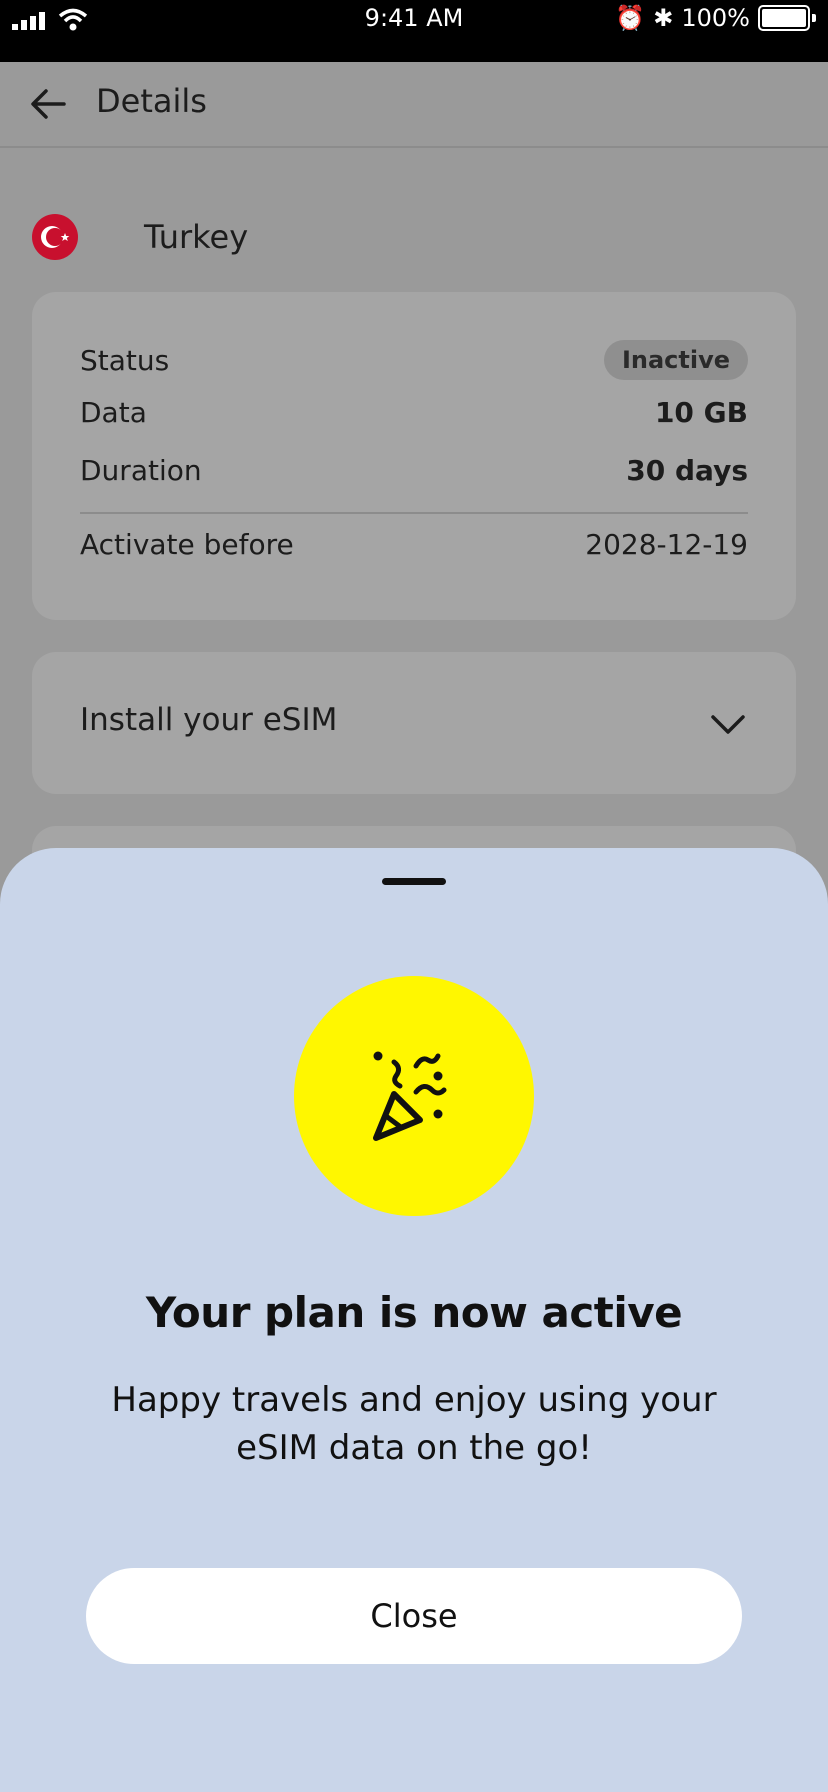 The height and width of the screenshot is (1792, 828). Describe the element at coordinates (687, 470) in the screenshot. I see `duration-value: 30 days` at that location.